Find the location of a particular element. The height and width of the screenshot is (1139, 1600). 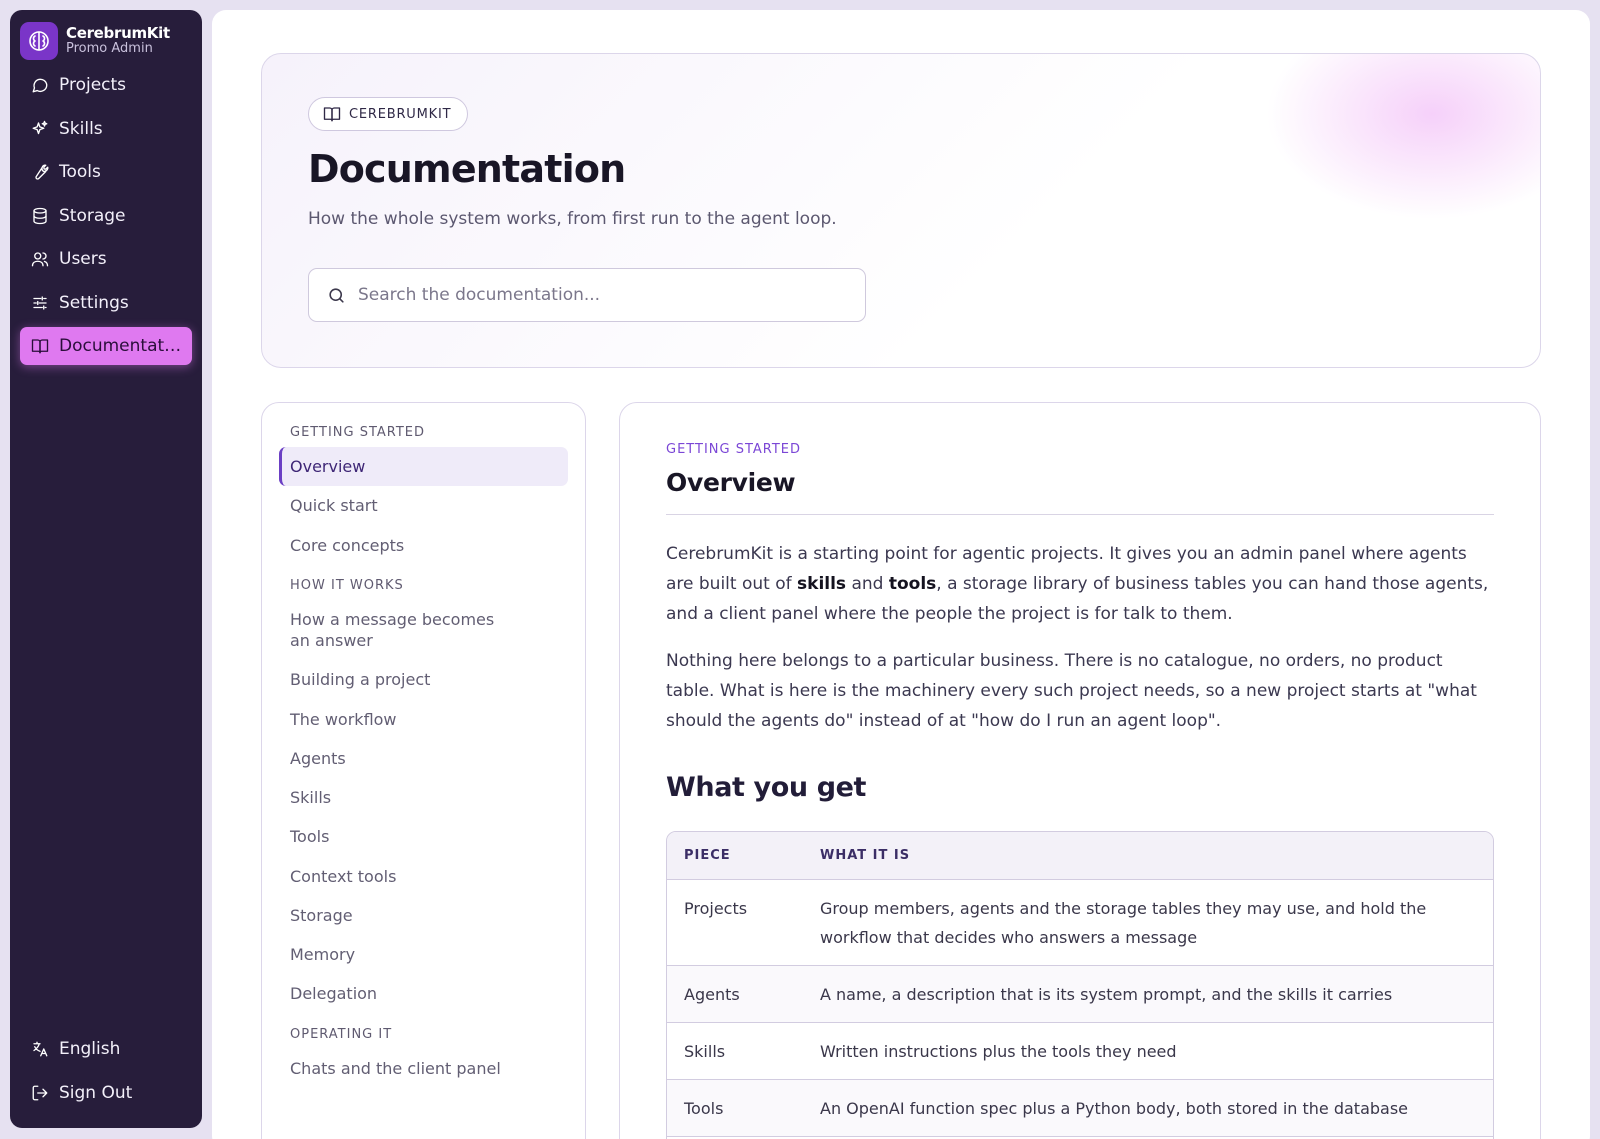

language-switcher: English is located at coordinates (106, 1049).